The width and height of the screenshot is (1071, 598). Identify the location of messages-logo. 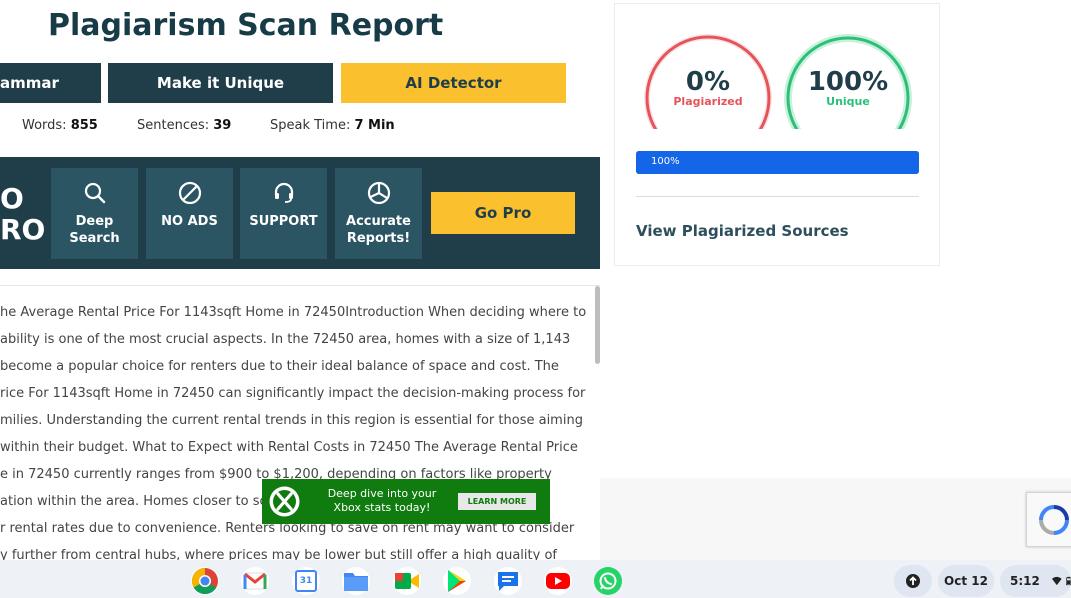
(508, 581).